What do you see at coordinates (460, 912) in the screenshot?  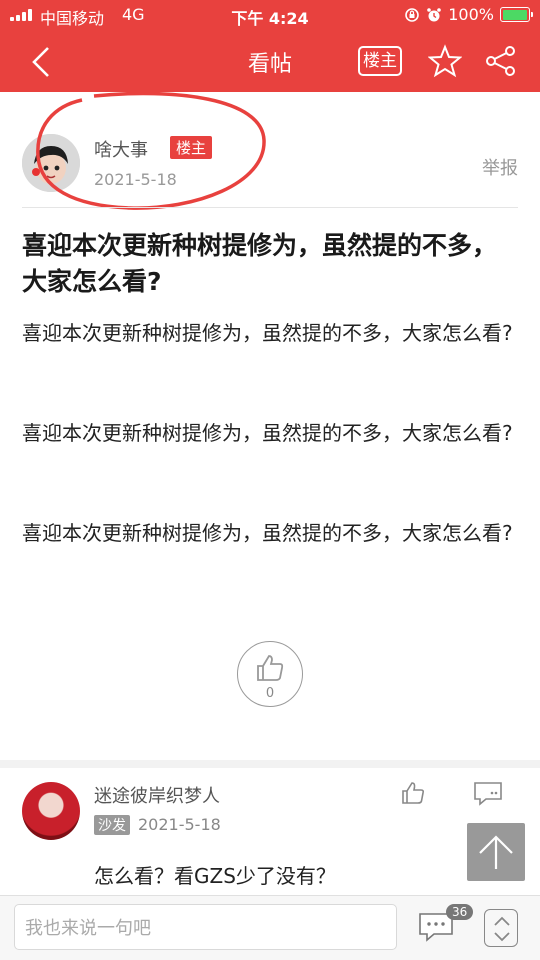 I see `comment-count-badge: 36` at bounding box center [460, 912].